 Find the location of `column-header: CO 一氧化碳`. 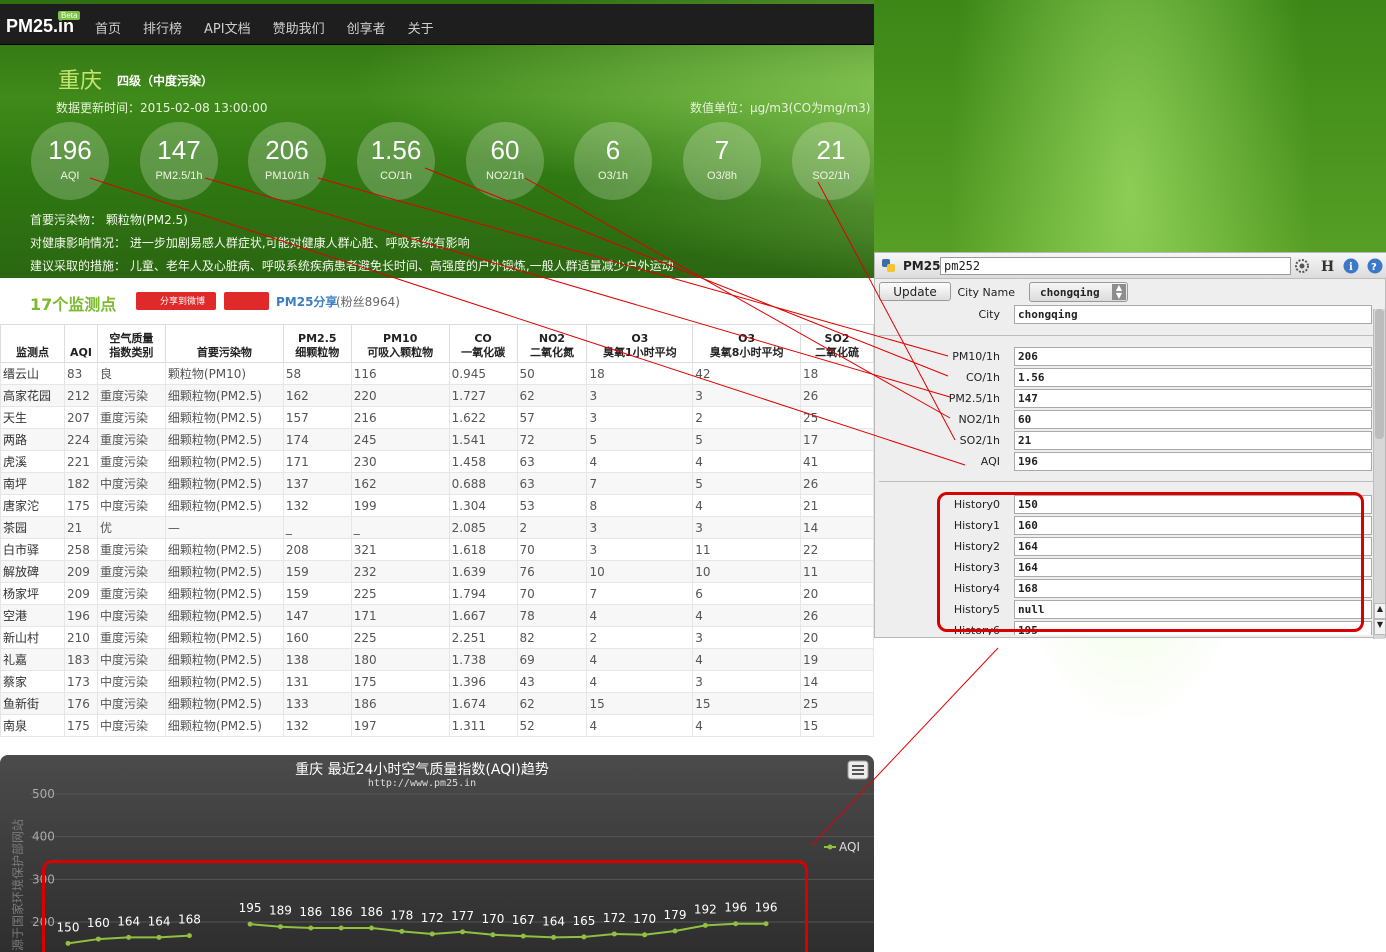

column-header: CO 一氧化碳 is located at coordinates (483, 343).